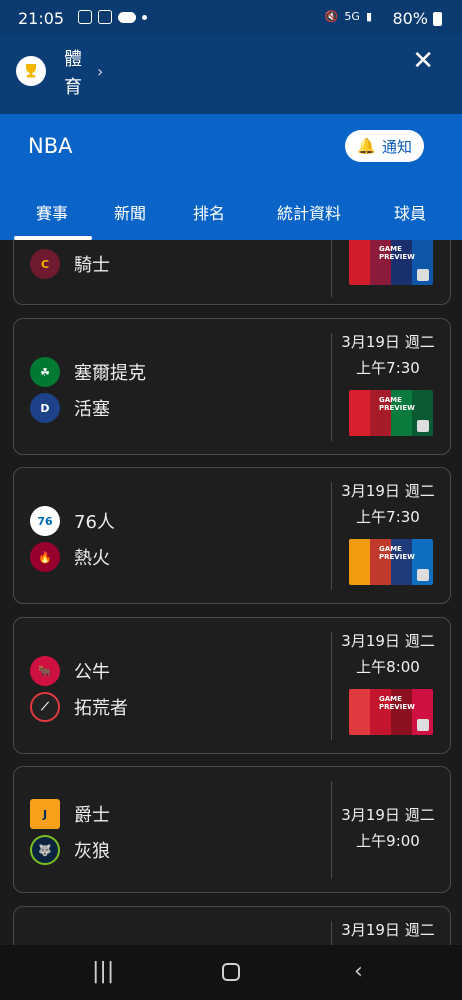  I want to click on bulls-logo-icon: 🐂, so click(45, 671).